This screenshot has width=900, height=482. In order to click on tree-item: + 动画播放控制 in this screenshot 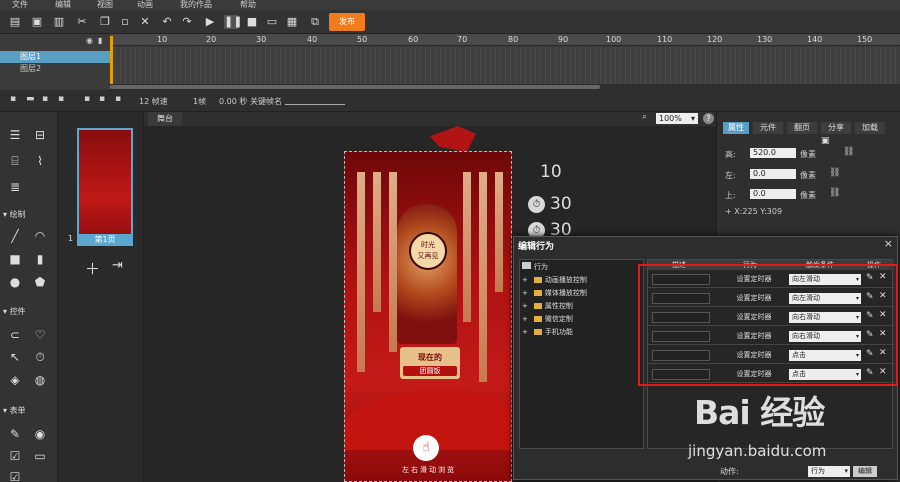, I will do `click(554, 280)`.